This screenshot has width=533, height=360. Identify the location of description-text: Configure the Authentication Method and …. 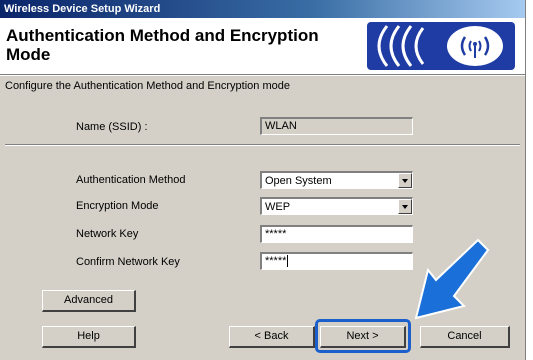
(147, 86).